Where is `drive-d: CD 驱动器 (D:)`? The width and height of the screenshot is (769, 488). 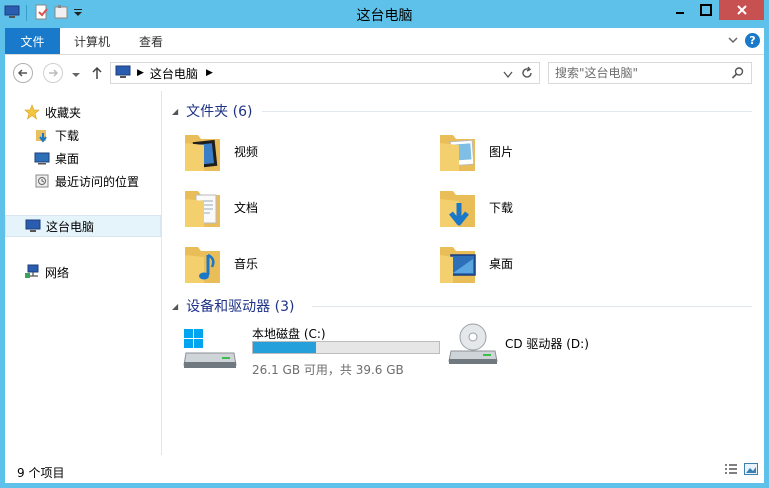 drive-d: CD 驱动器 (D:) is located at coordinates (547, 353).